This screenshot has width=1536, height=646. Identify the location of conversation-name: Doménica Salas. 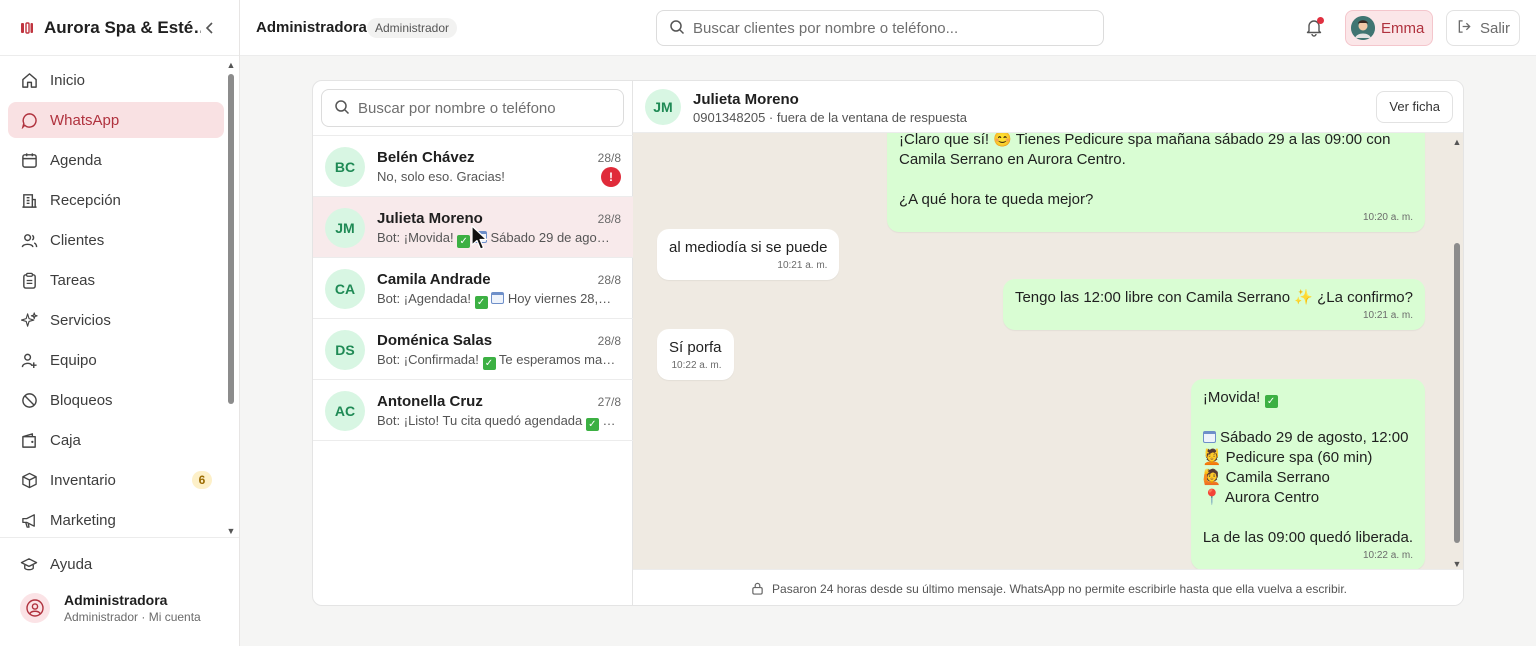
(435, 340).